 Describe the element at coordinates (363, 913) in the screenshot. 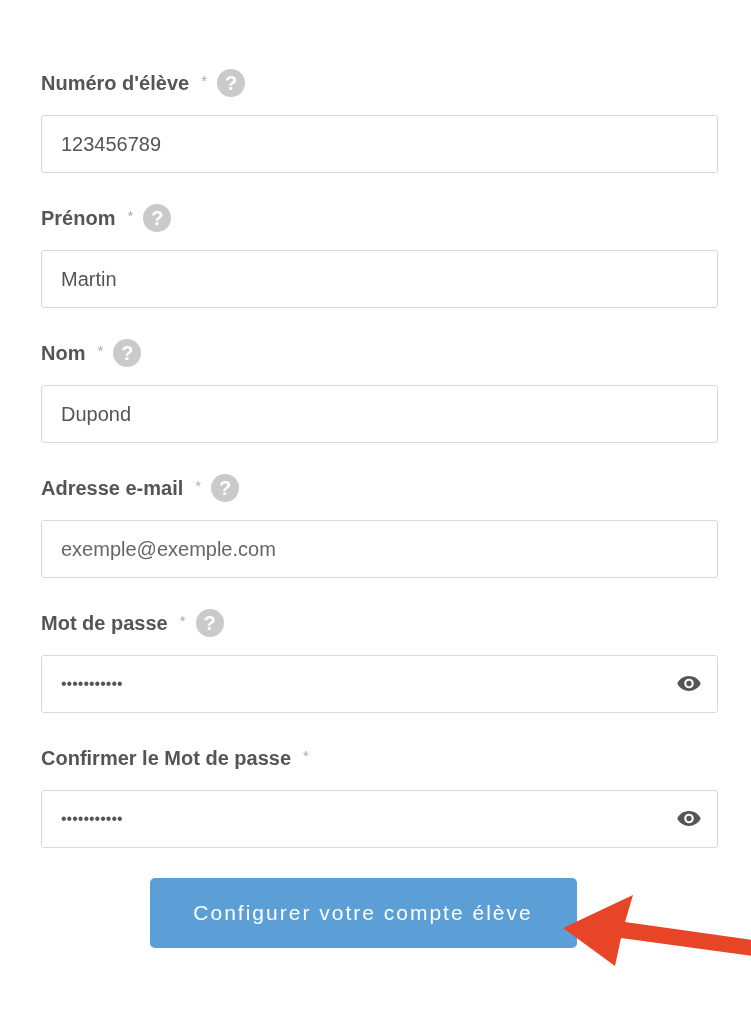

I see `submit-button: Configurer votre compte élève` at that location.